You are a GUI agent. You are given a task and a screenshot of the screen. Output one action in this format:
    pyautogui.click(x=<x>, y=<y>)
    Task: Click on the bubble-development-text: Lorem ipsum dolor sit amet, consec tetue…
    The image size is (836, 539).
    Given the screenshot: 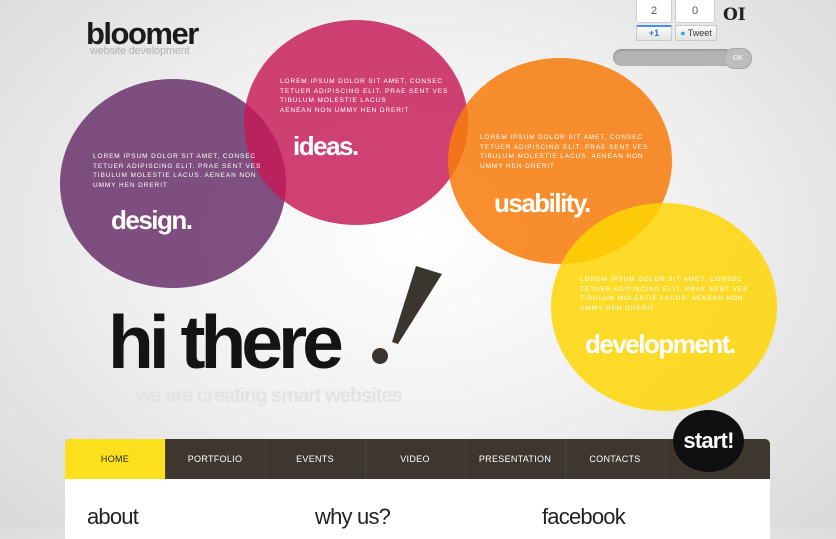 What is the action you would take?
    pyautogui.click(x=664, y=294)
    